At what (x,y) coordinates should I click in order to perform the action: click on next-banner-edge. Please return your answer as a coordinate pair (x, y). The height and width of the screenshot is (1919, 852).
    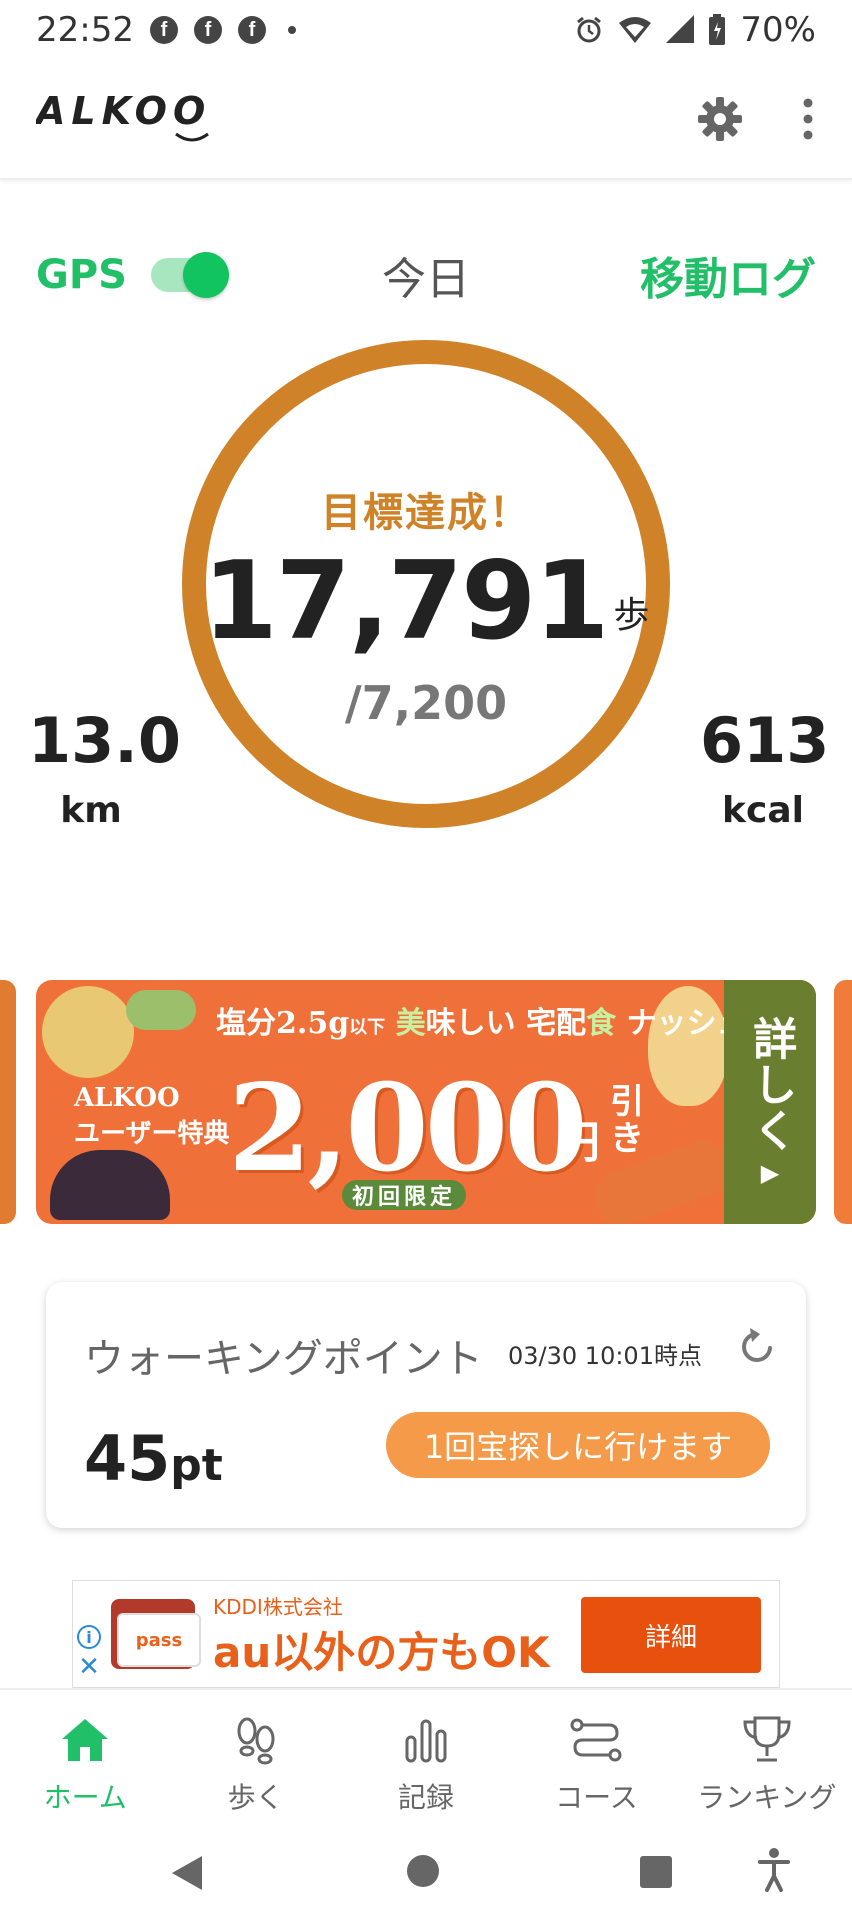
    Looking at the image, I should click on (843, 1102).